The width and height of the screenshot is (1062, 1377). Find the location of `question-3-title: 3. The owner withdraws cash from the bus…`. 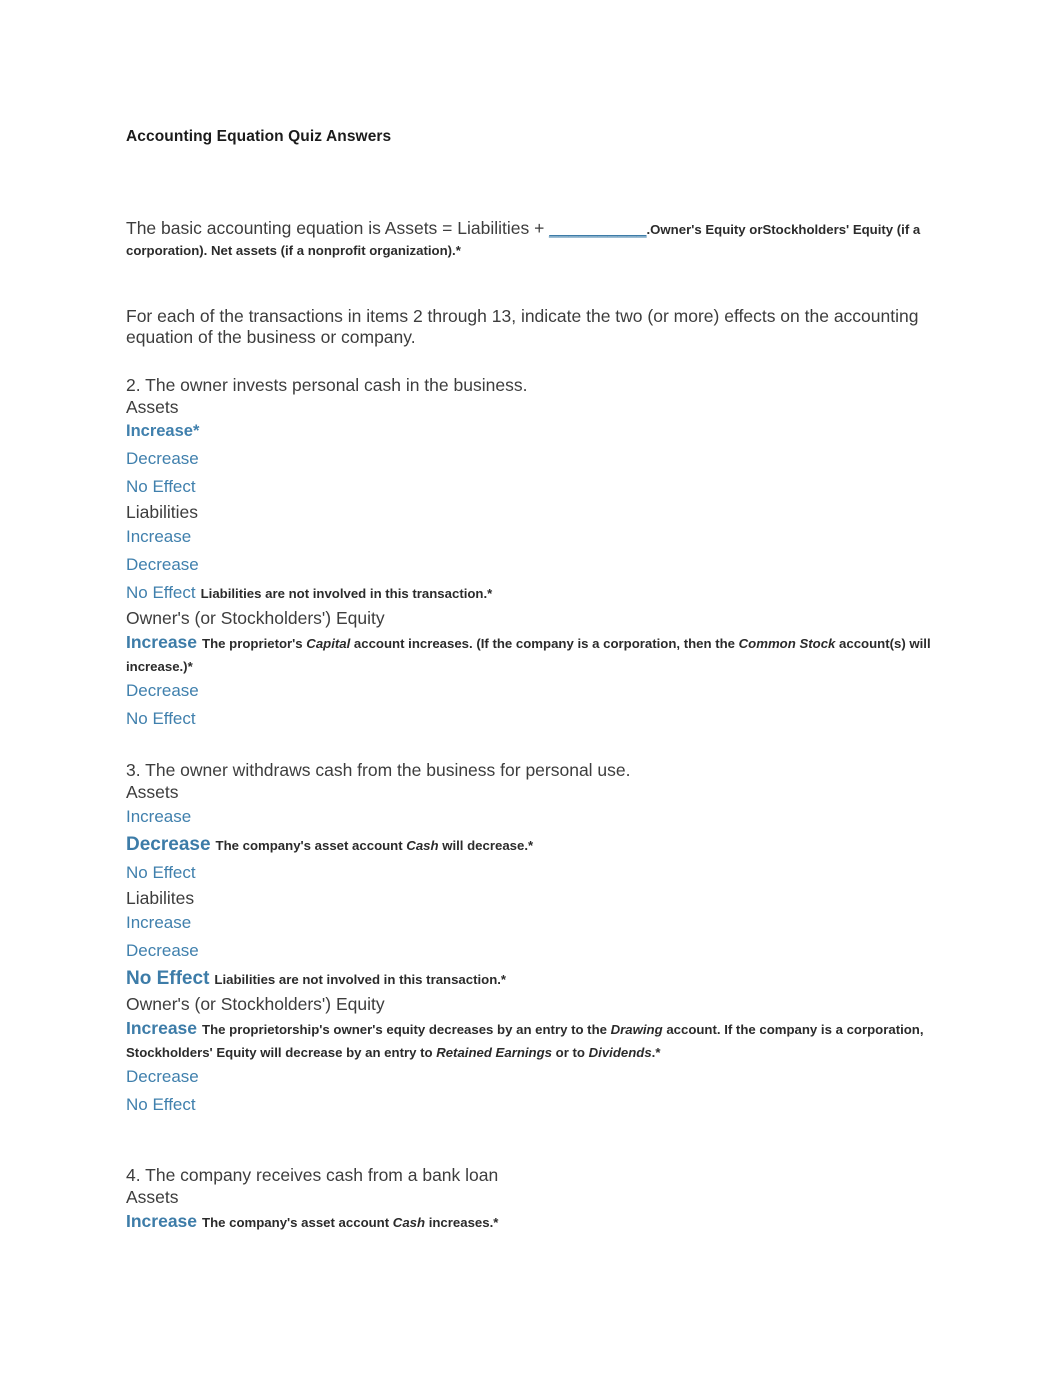

question-3-title: 3. The owner withdraws cash from the bus… is located at coordinates (378, 770).